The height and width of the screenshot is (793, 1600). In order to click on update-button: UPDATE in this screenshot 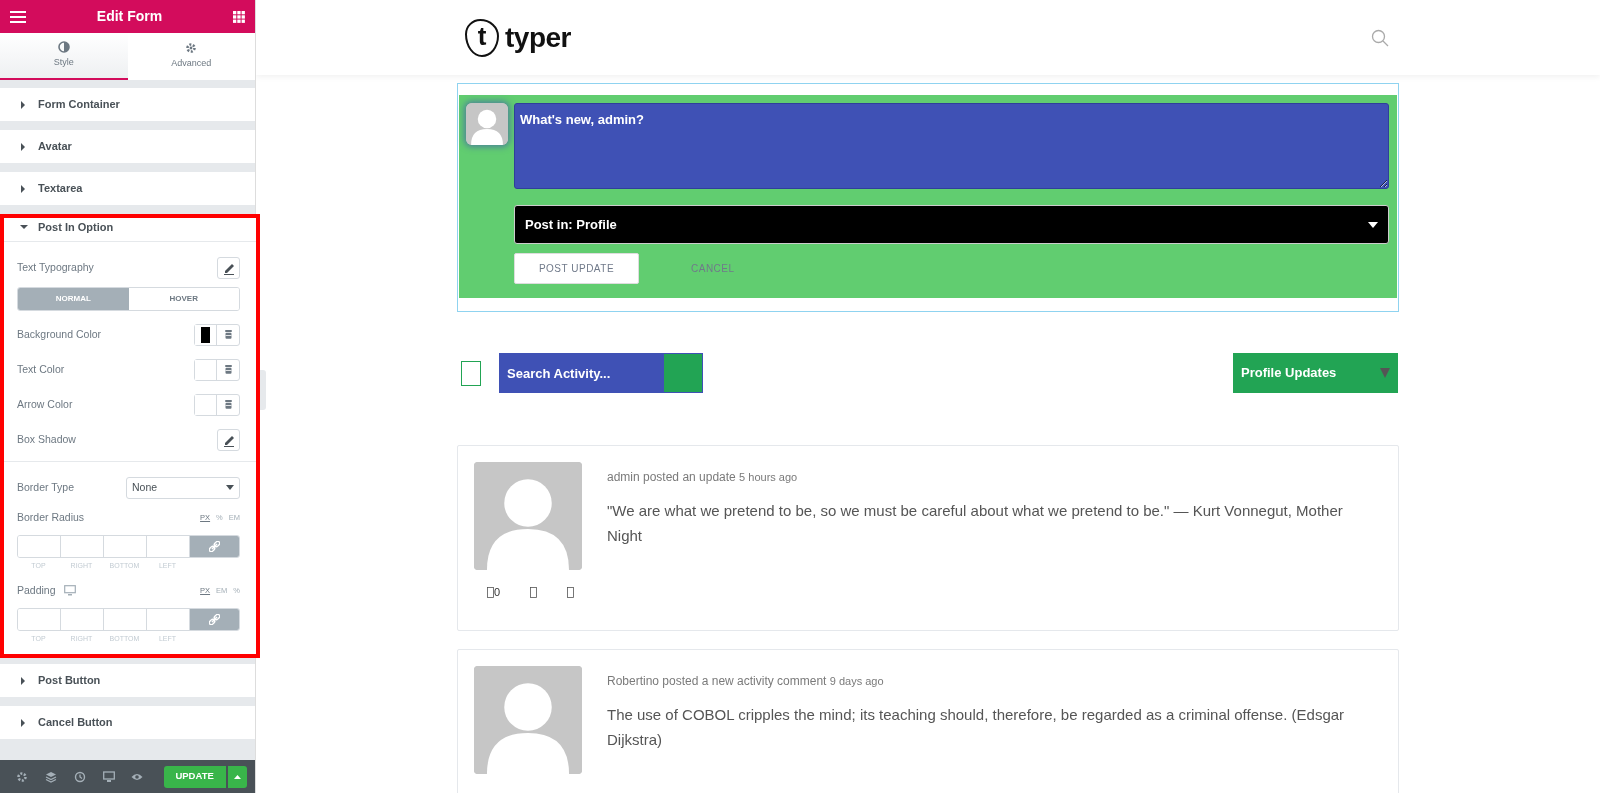, I will do `click(194, 776)`.